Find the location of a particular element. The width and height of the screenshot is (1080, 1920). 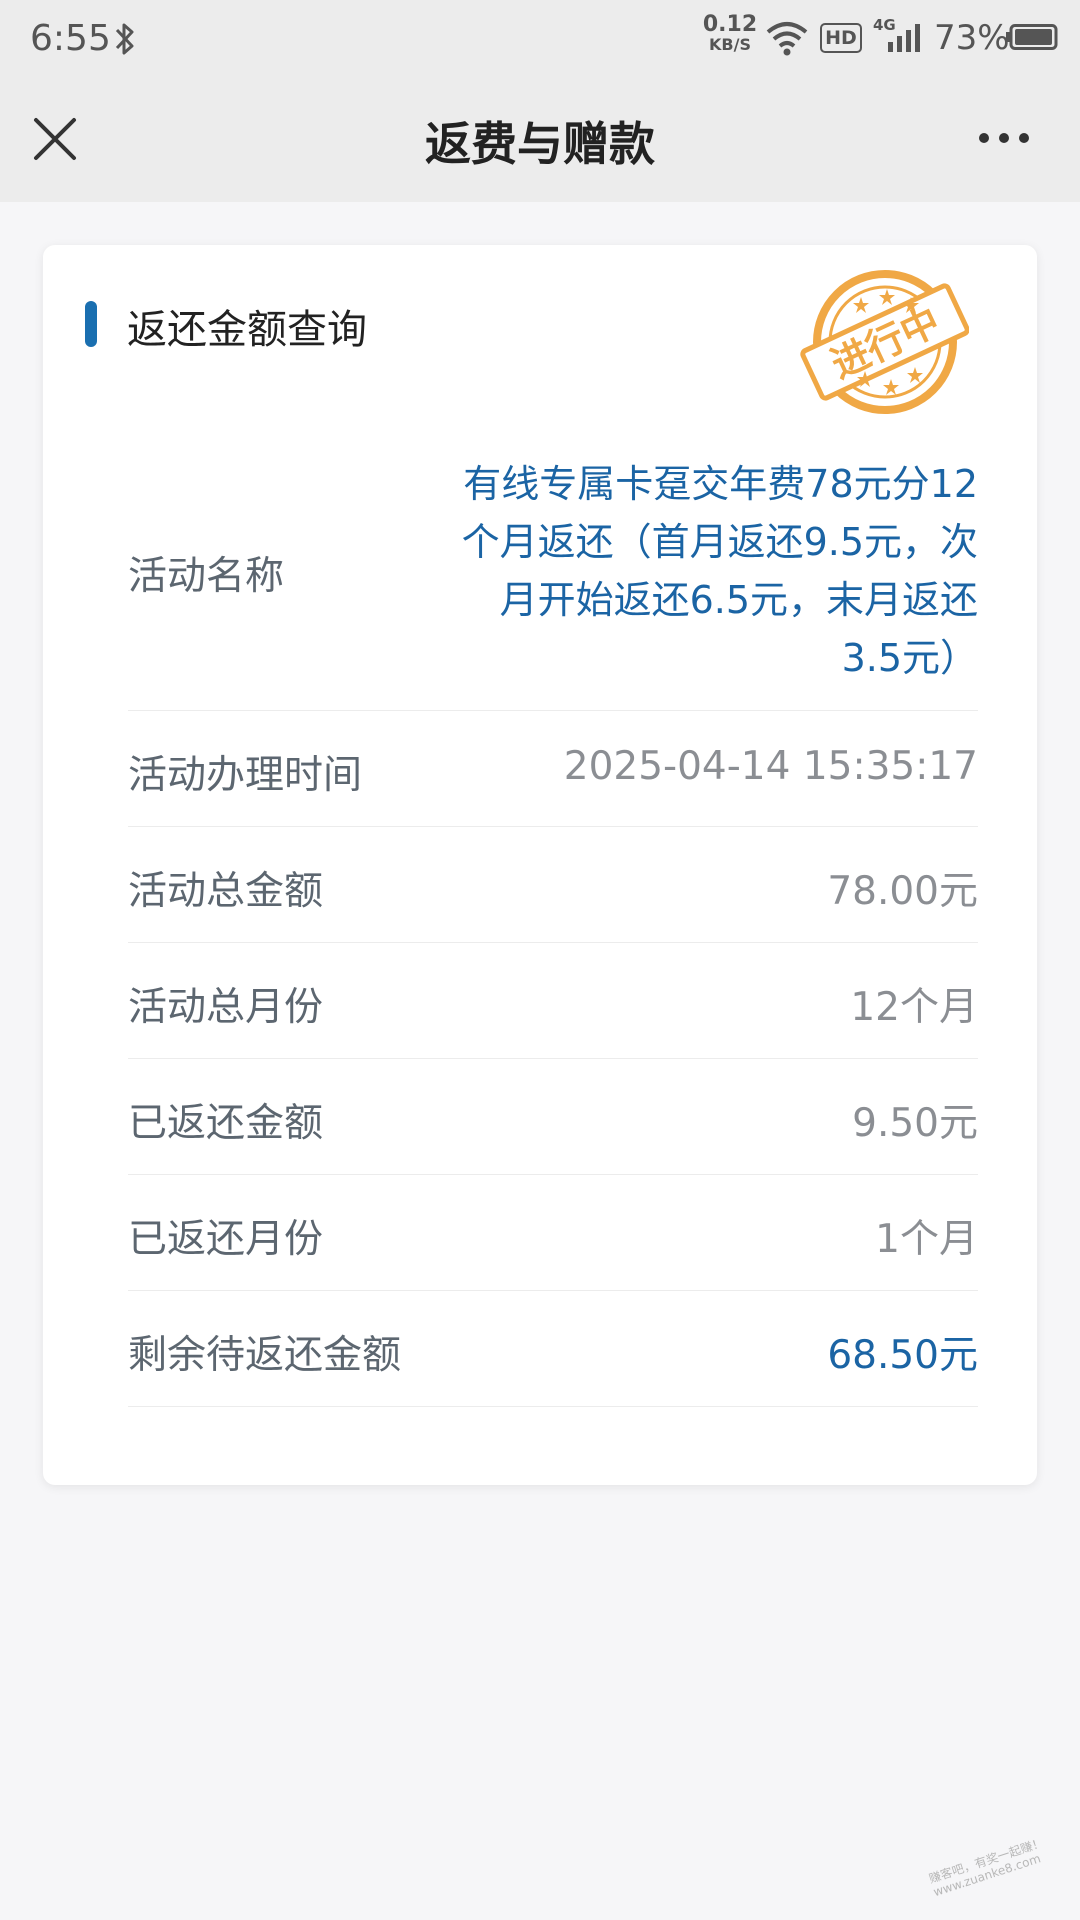

row-value-refunded-amount: 9.50元 is located at coordinates (915, 1123).